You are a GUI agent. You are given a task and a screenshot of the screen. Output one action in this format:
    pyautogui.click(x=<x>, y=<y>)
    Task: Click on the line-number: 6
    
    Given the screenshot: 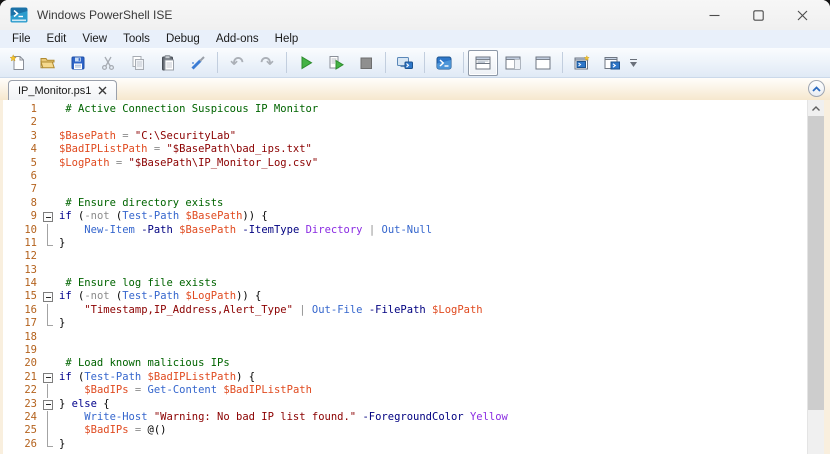 What is the action you would take?
    pyautogui.click(x=33, y=175)
    